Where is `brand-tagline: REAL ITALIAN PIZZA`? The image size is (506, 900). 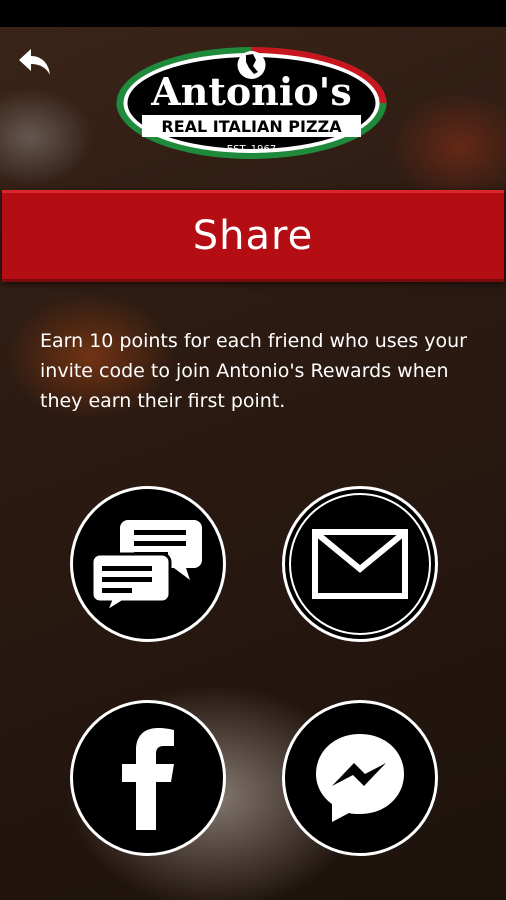 brand-tagline: REAL ITALIAN PIZZA is located at coordinates (251, 126).